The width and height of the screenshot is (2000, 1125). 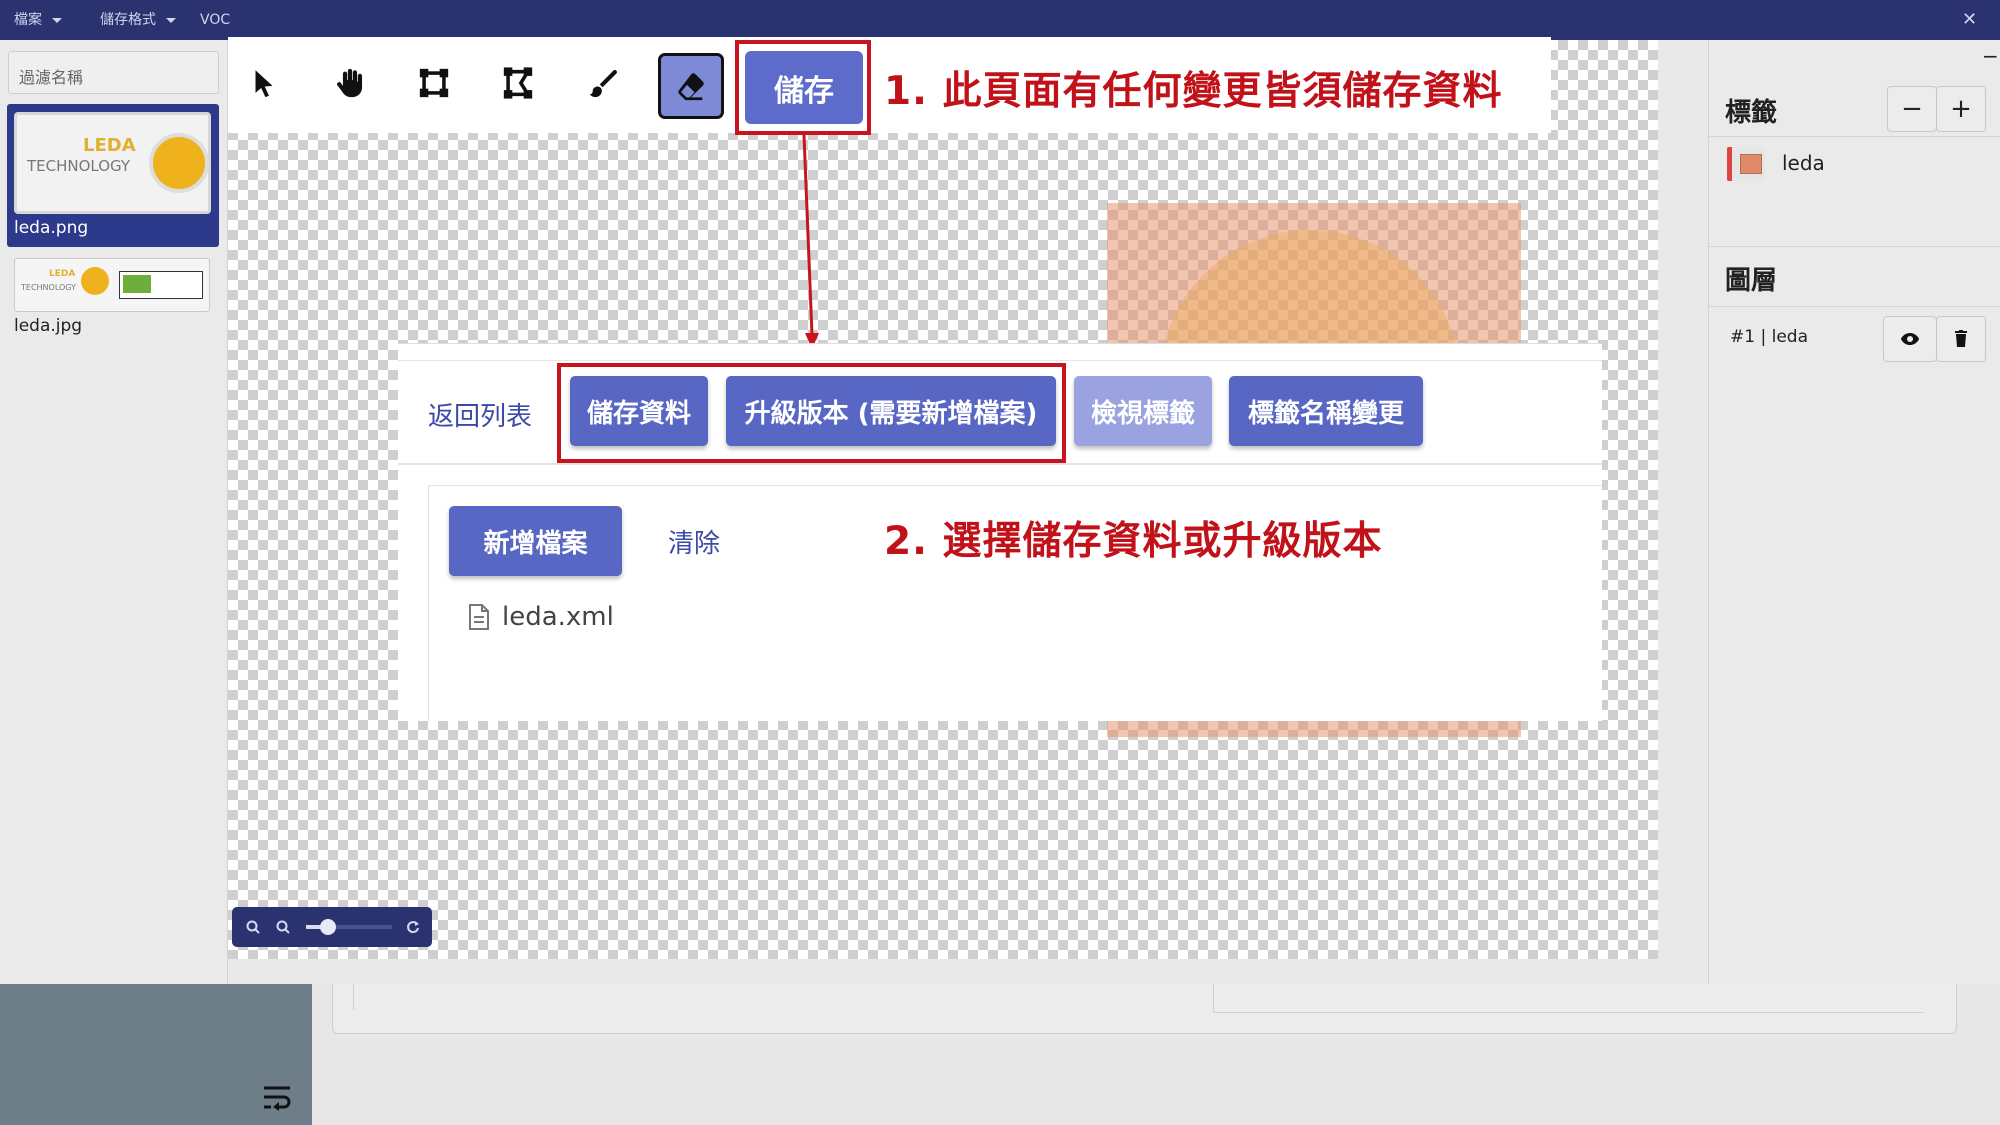 What do you see at coordinates (1000, 20) in the screenshot?
I see `top-menu-bar: 檔案 儲存格式 VOC ✕` at bounding box center [1000, 20].